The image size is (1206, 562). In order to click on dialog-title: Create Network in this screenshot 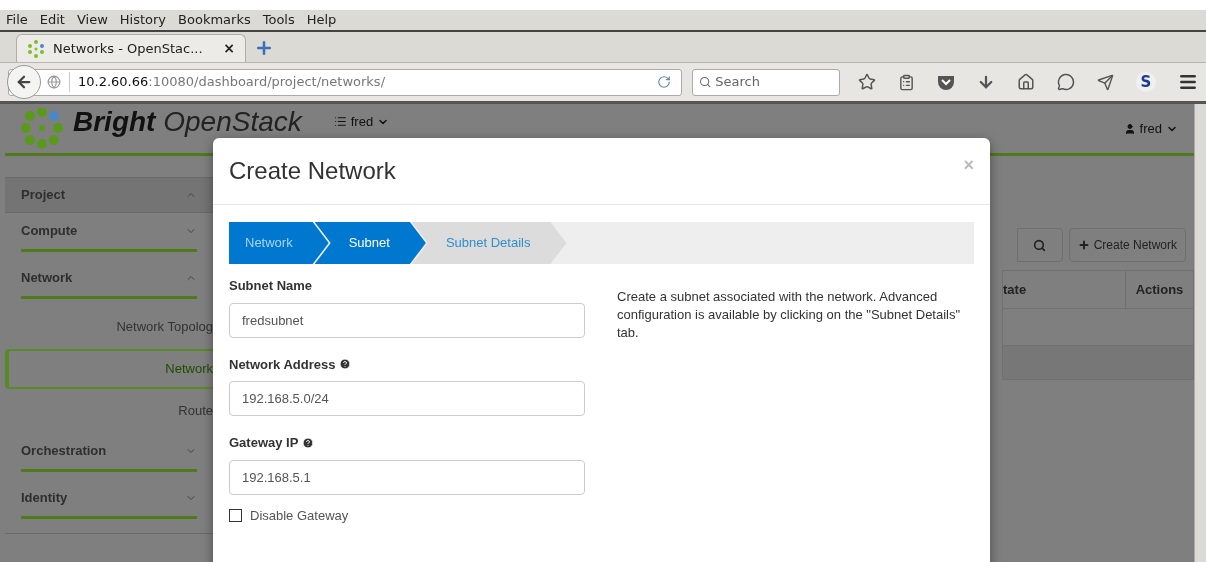, I will do `click(312, 171)`.